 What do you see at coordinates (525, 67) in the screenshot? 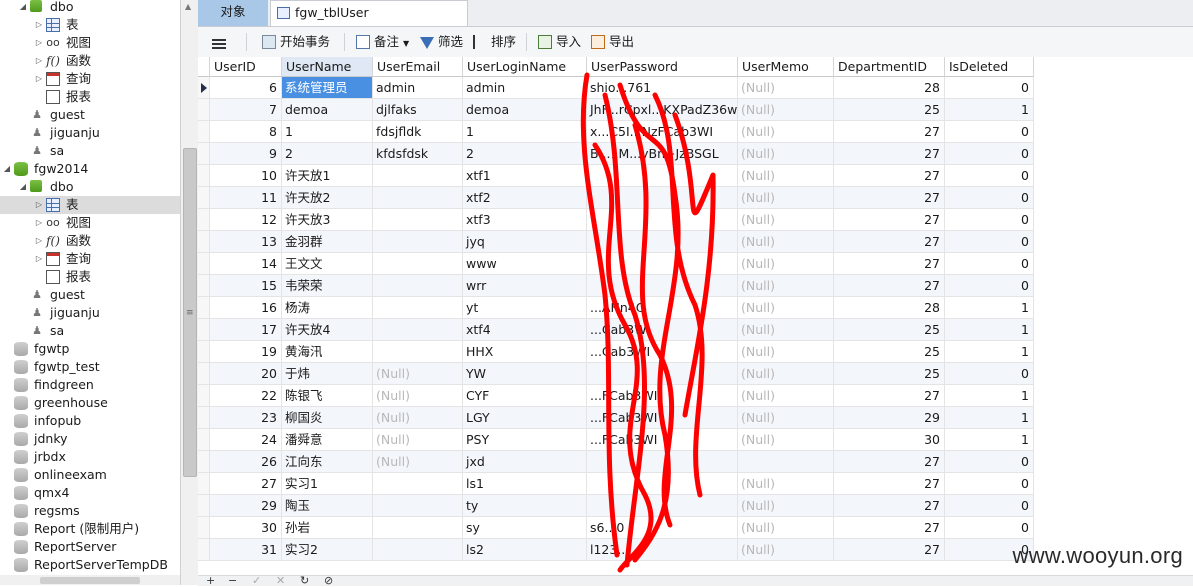
I see `column-header-userloginname: UserLoginName` at bounding box center [525, 67].